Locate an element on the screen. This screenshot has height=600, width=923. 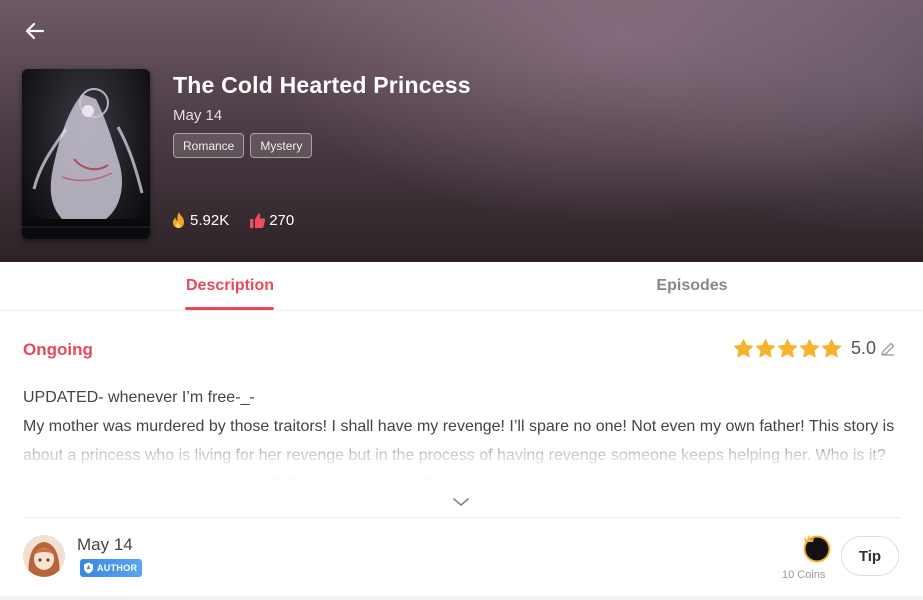
back-button is located at coordinates (35, 31).